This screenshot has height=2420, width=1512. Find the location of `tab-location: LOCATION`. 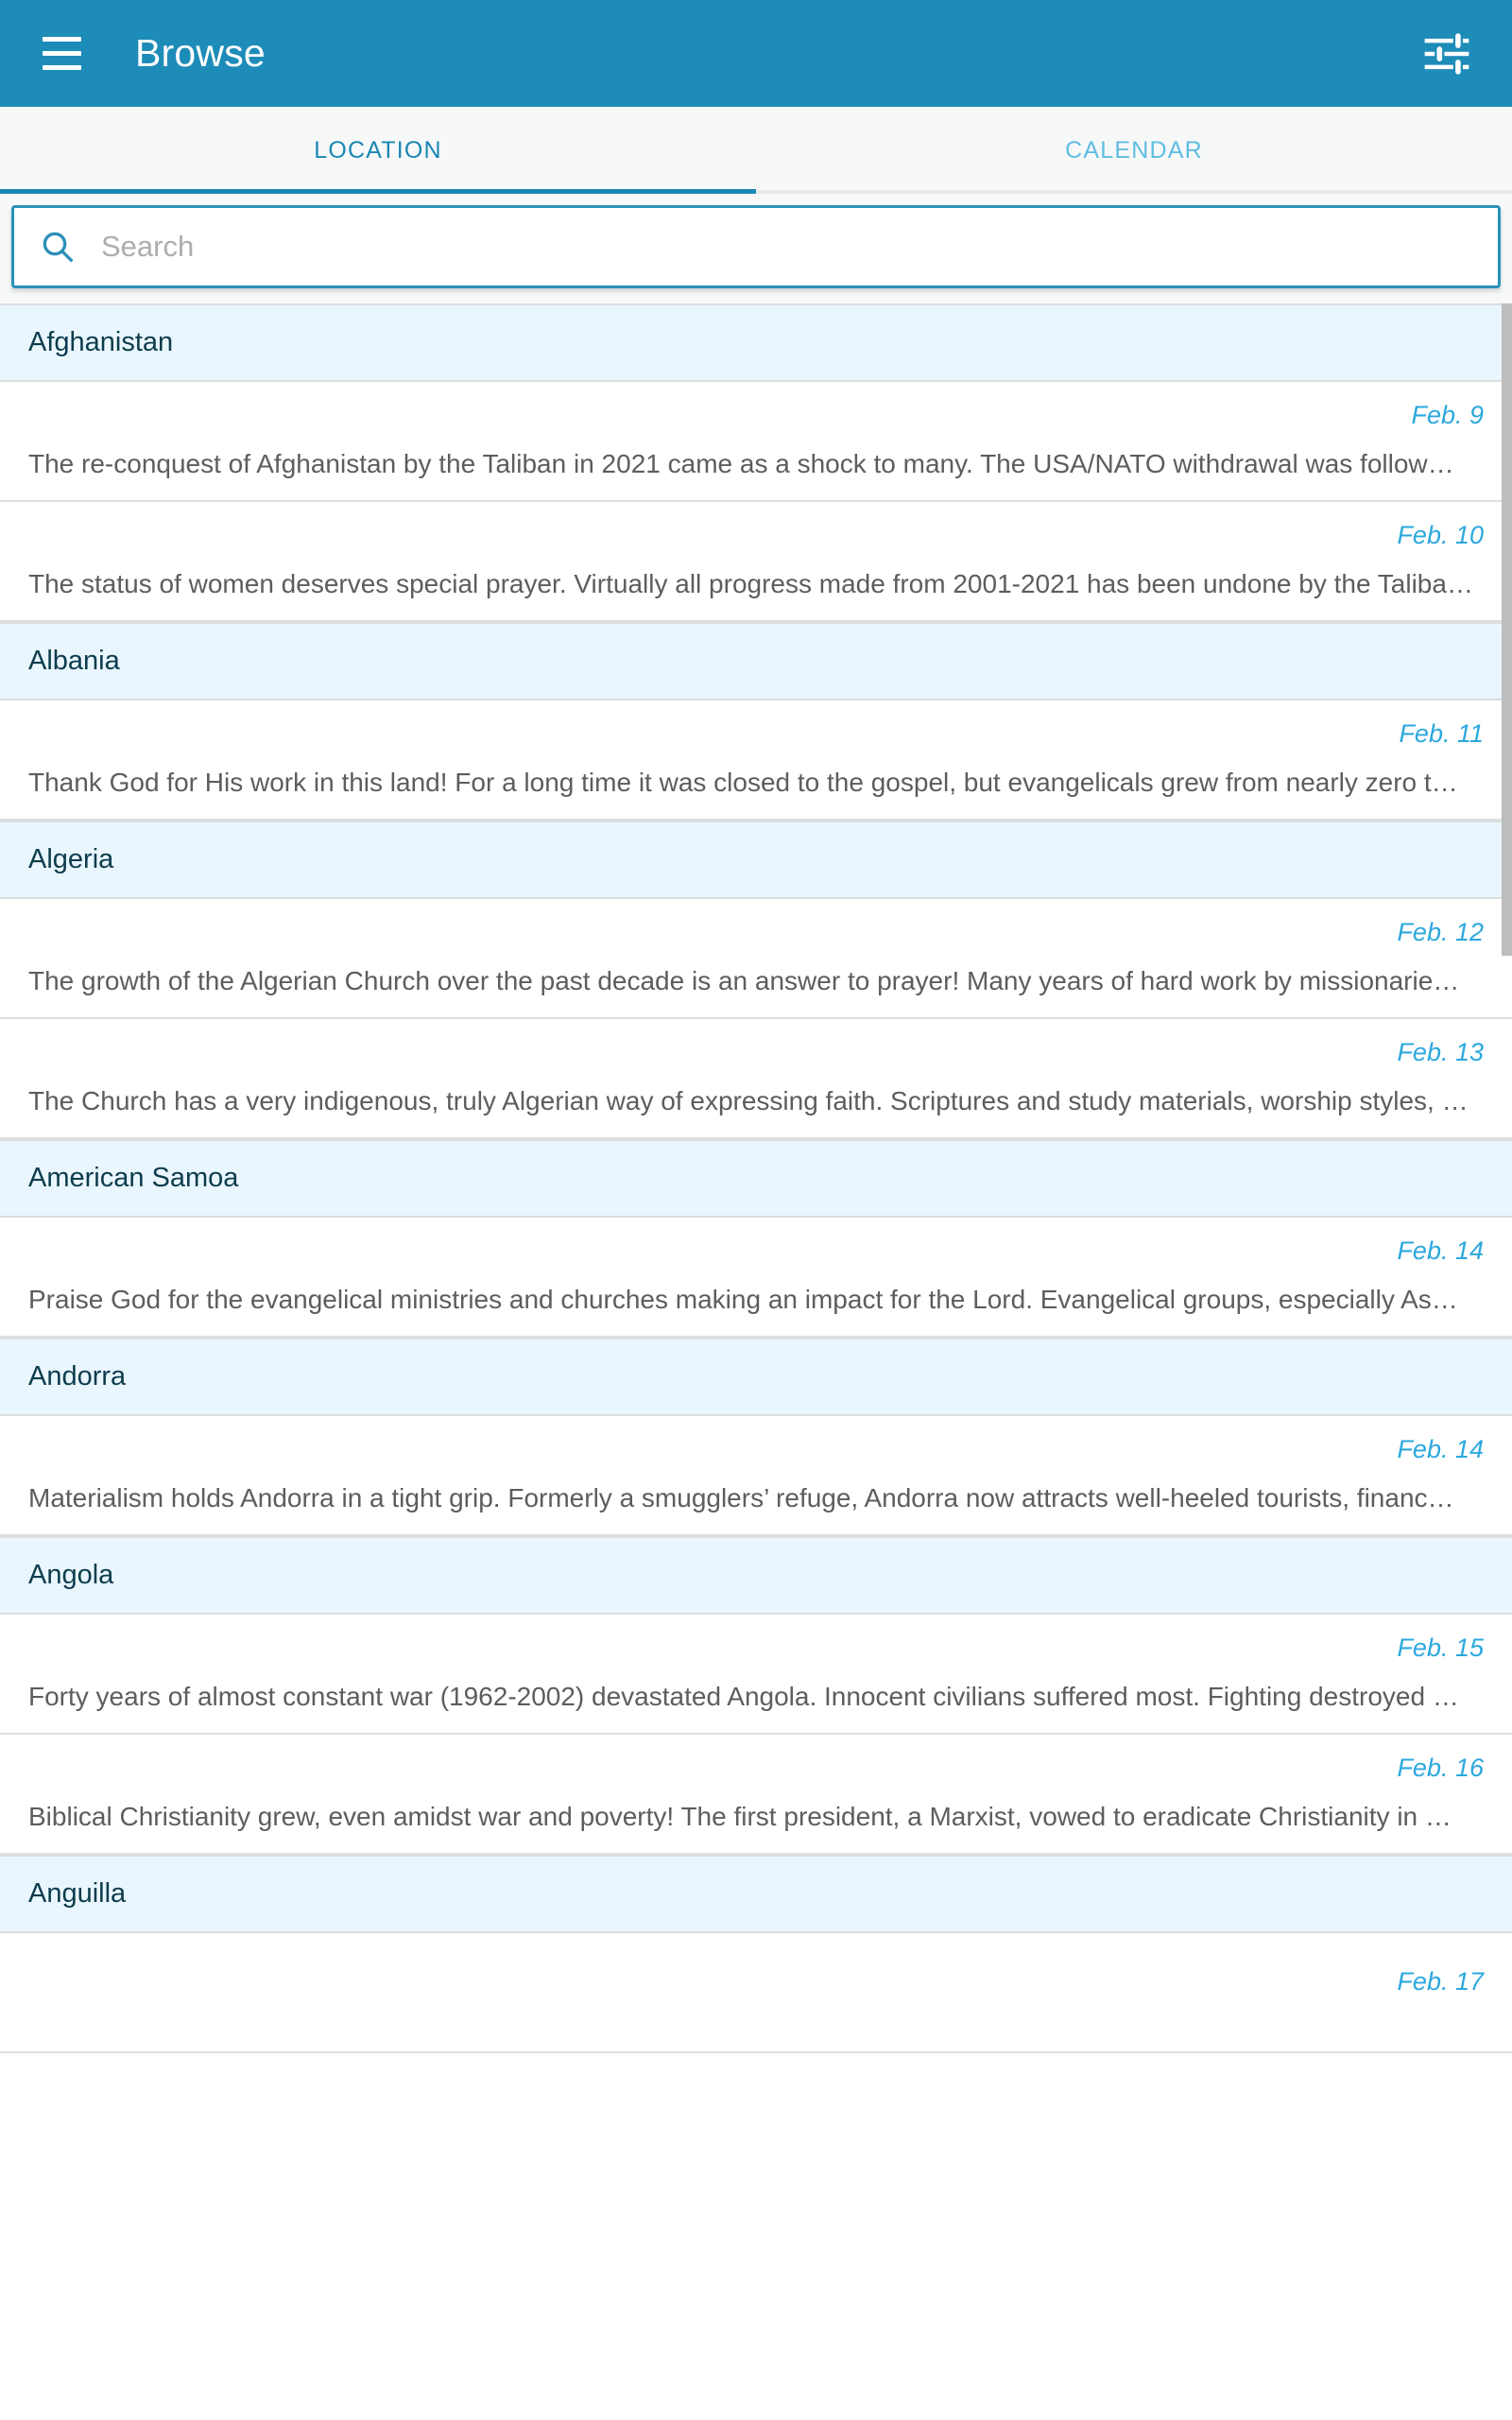

tab-location: LOCATION is located at coordinates (378, 150).